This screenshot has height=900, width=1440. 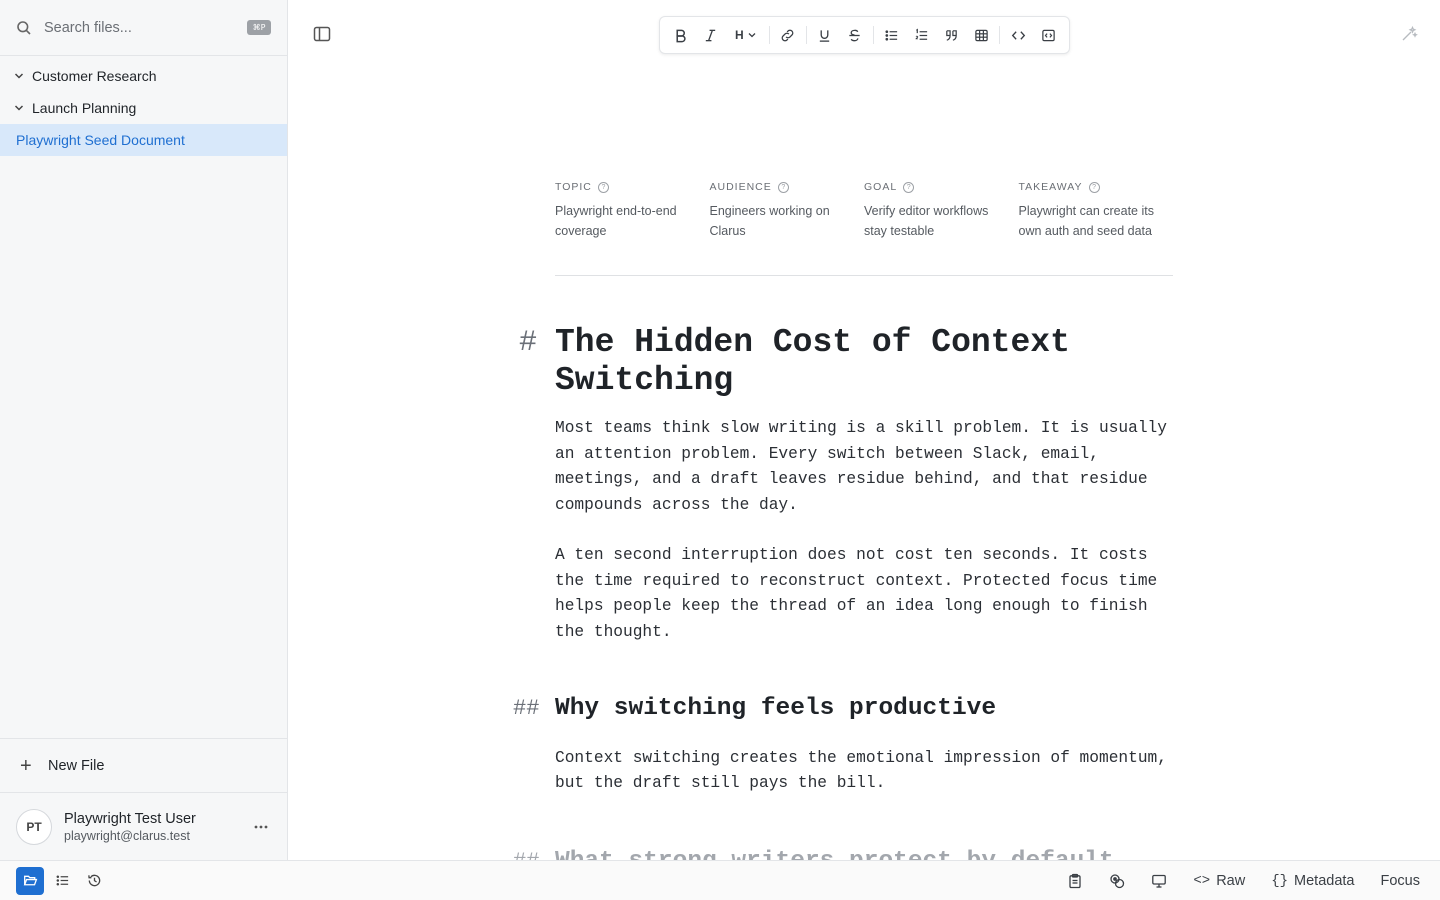 What do you see at coordinates (76, 765) in the screenshot?
I see `new-file-label: New File` at bounding box center [76, 765].